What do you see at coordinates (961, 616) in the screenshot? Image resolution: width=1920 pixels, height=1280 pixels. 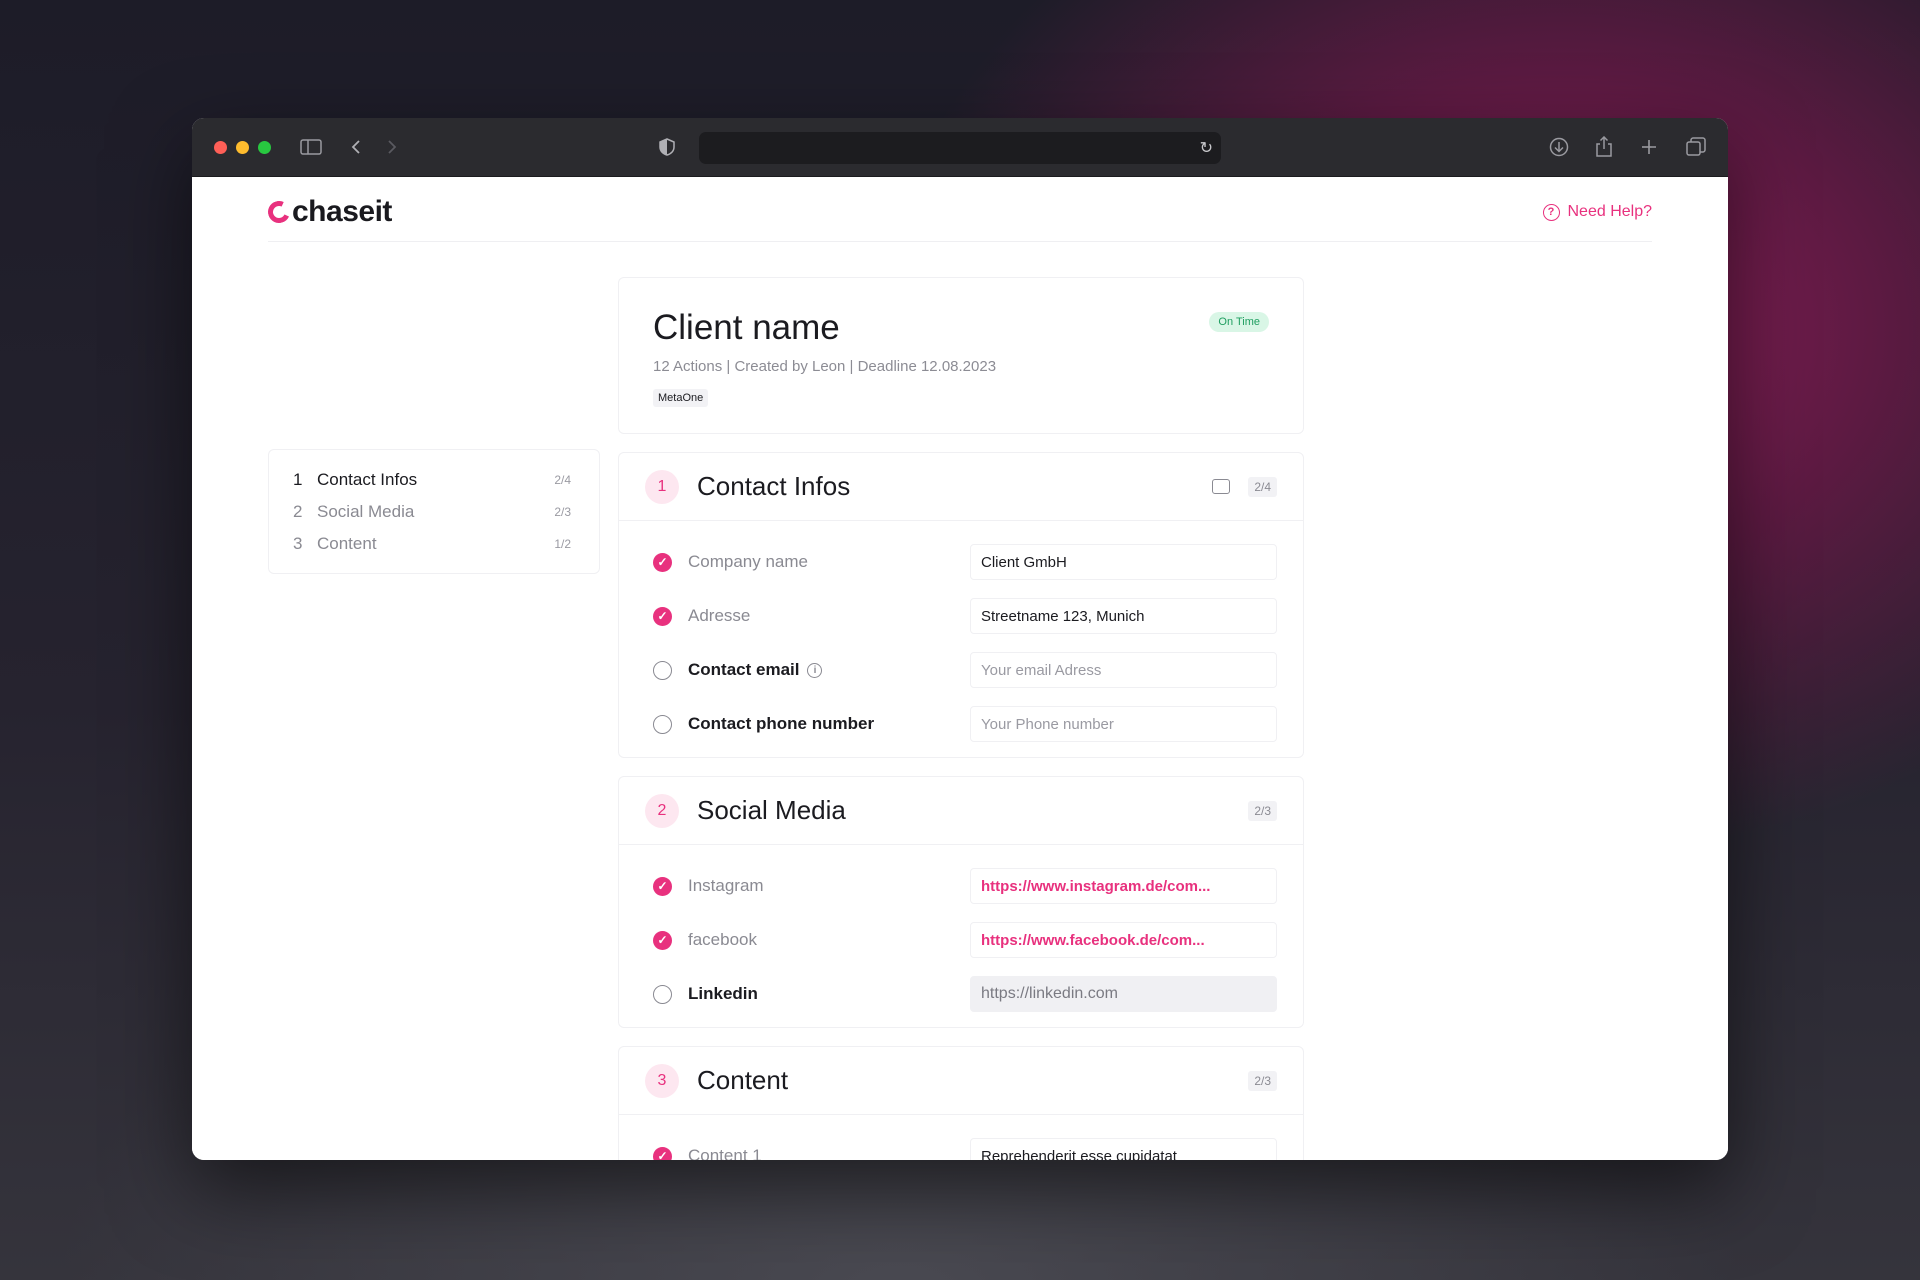 I see `field-adresse: ✓ Adresse Streetname 123, Munich` at bounding box center [961, 616].